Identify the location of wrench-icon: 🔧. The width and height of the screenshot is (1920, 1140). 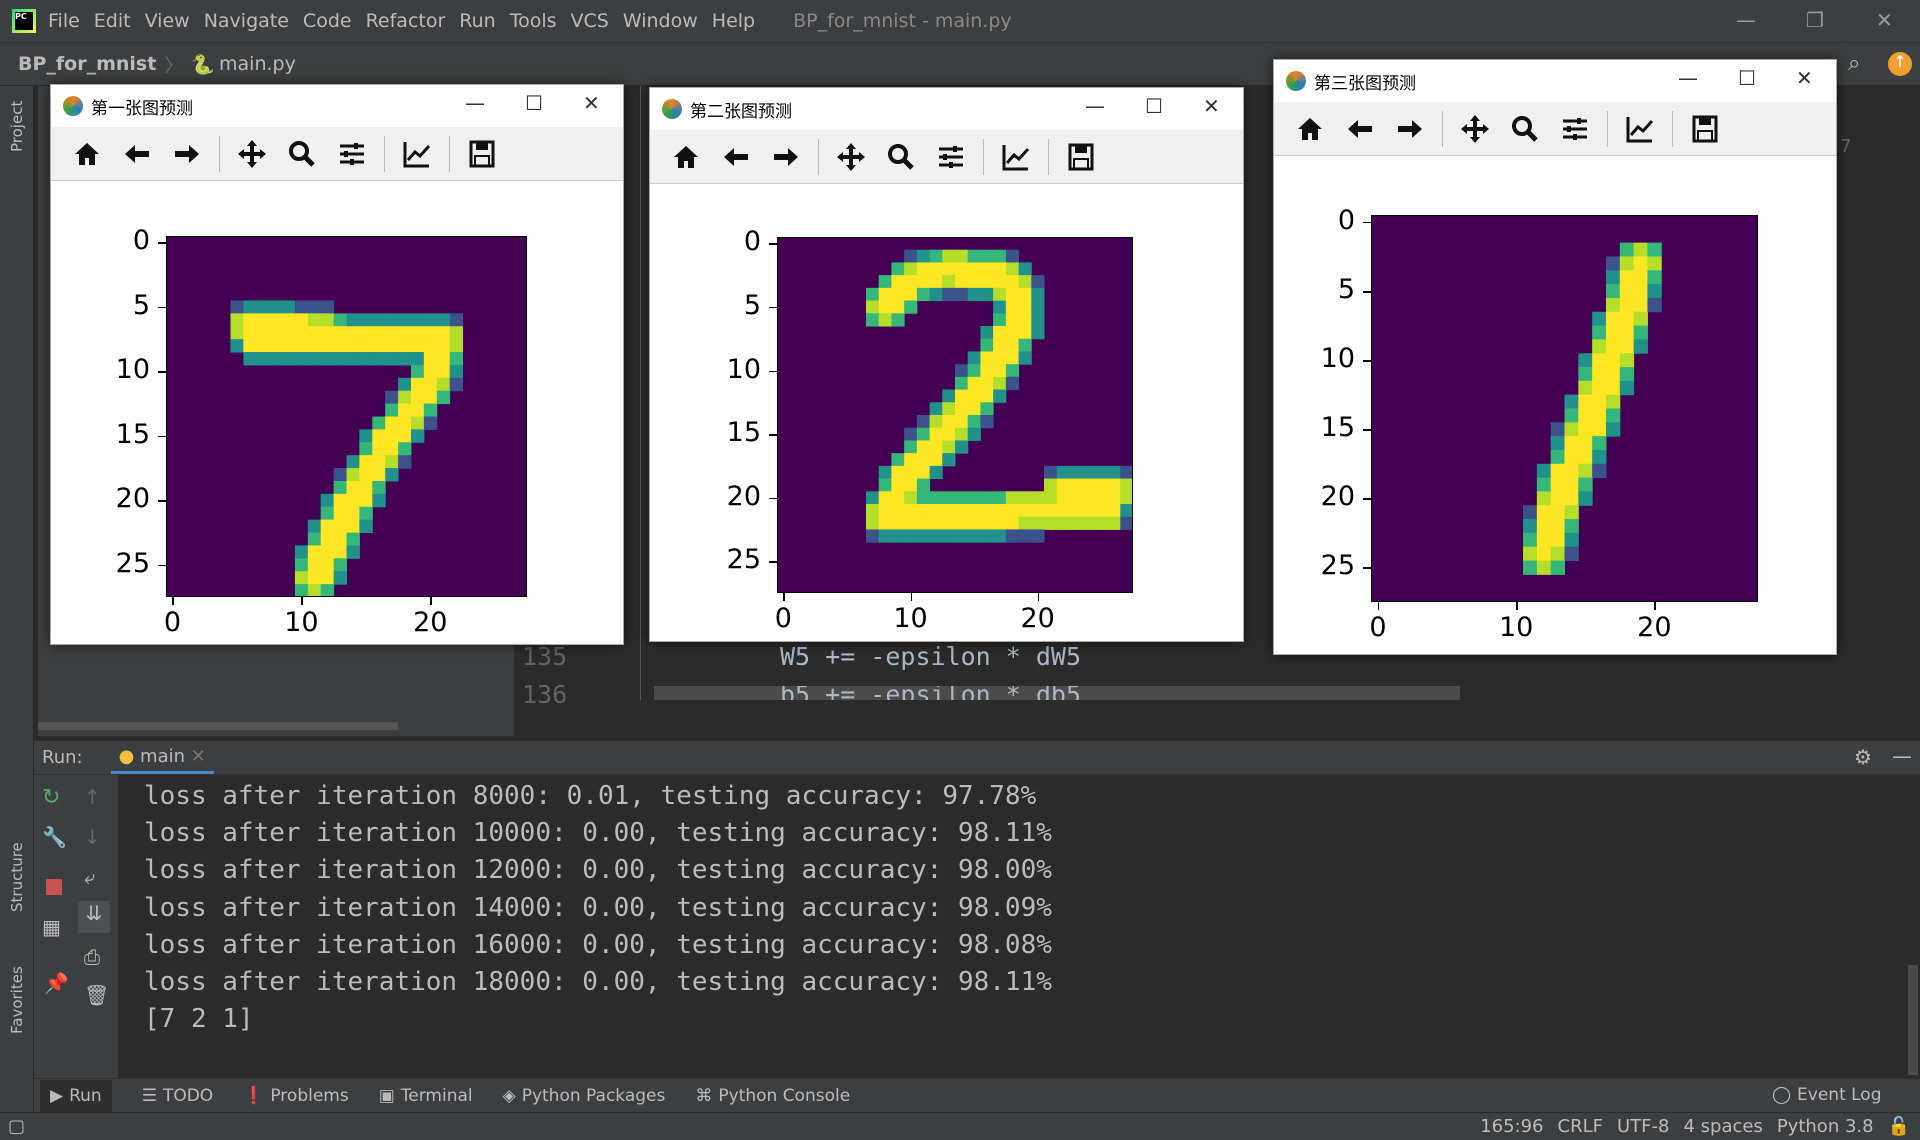
(54, 837).